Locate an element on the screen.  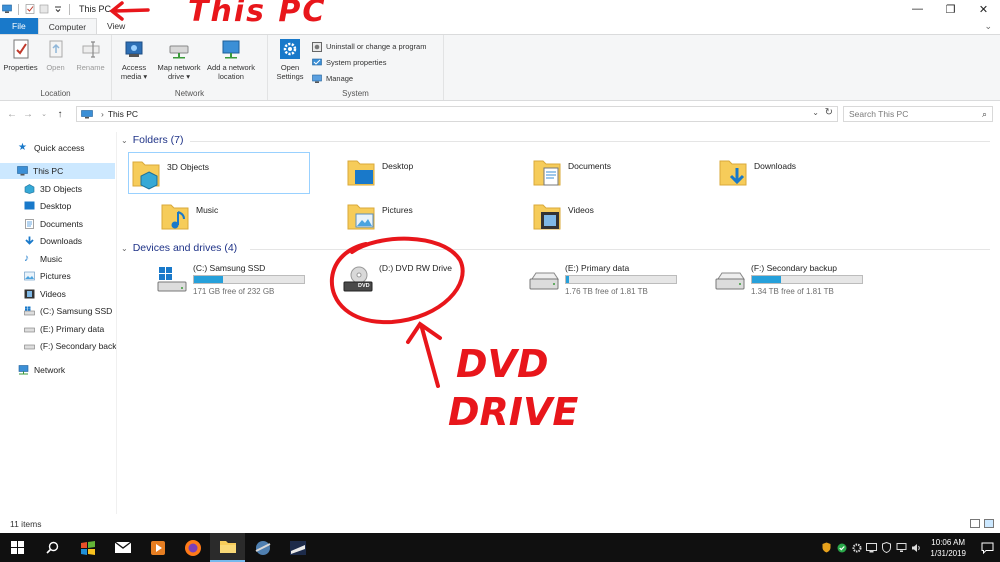
sidebar-item-videos: Videos is located at coordinates (45, 294).